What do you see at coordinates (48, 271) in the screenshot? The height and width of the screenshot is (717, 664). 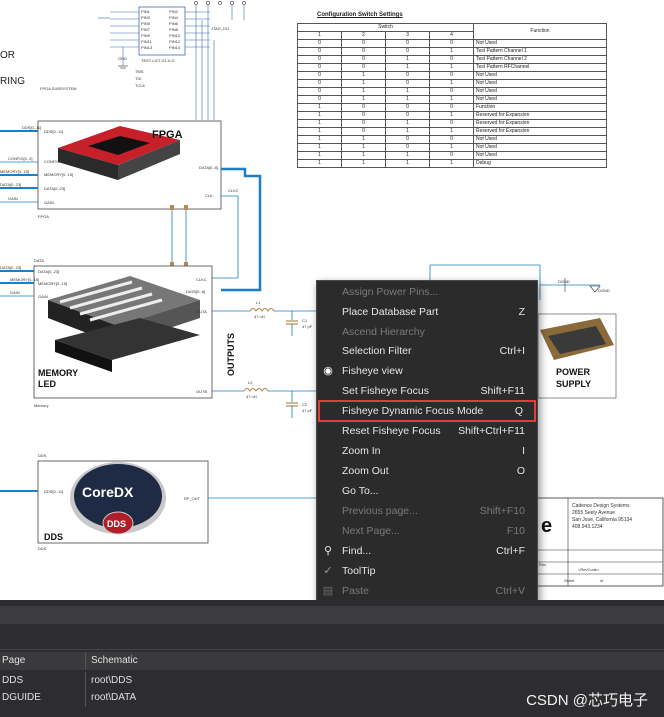 I see `memory-port-data: DATA[0..23]` at bounding box center [48, 271].